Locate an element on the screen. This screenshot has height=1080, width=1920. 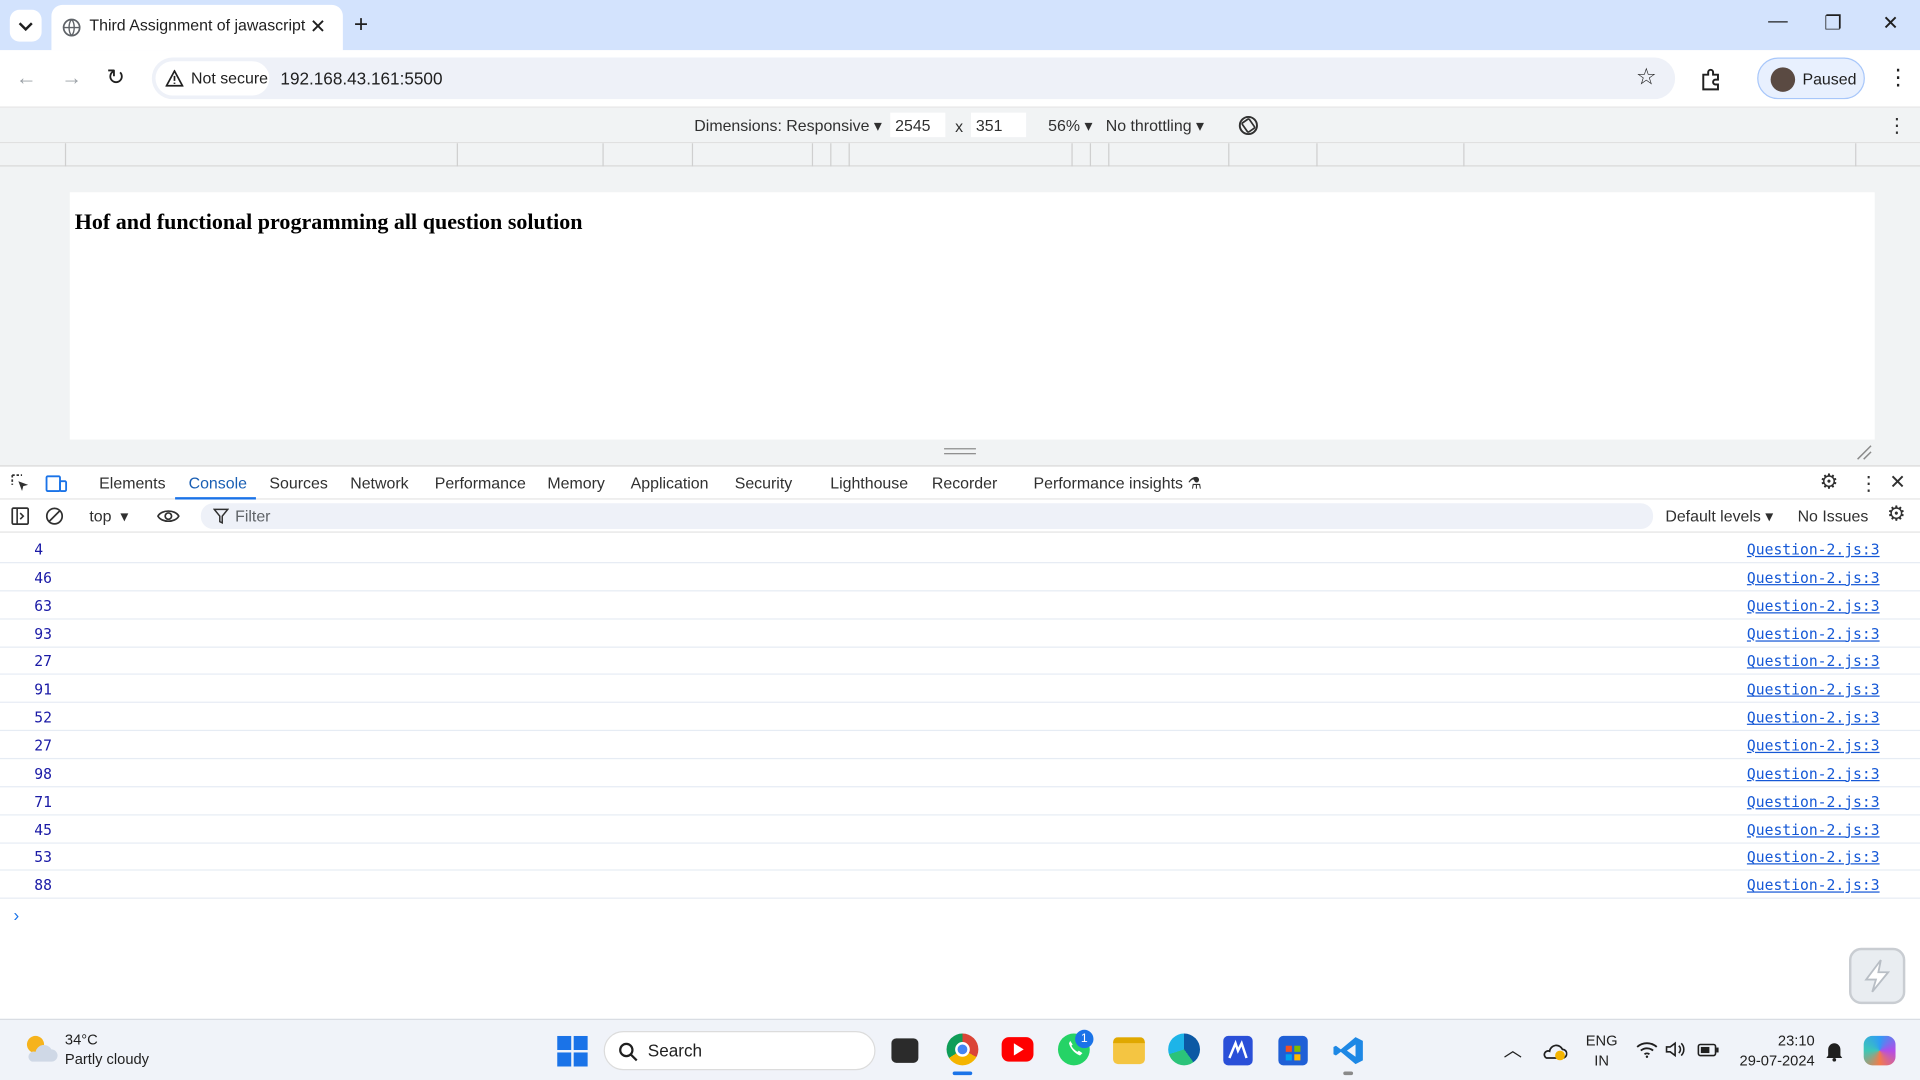
flask-icon: ⚗ is located at coordinates (1194, 483).